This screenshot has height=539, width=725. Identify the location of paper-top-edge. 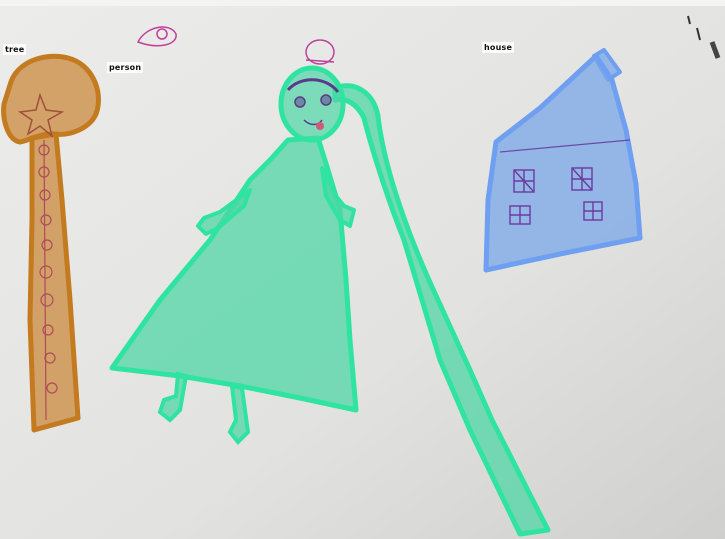
(362, 3).